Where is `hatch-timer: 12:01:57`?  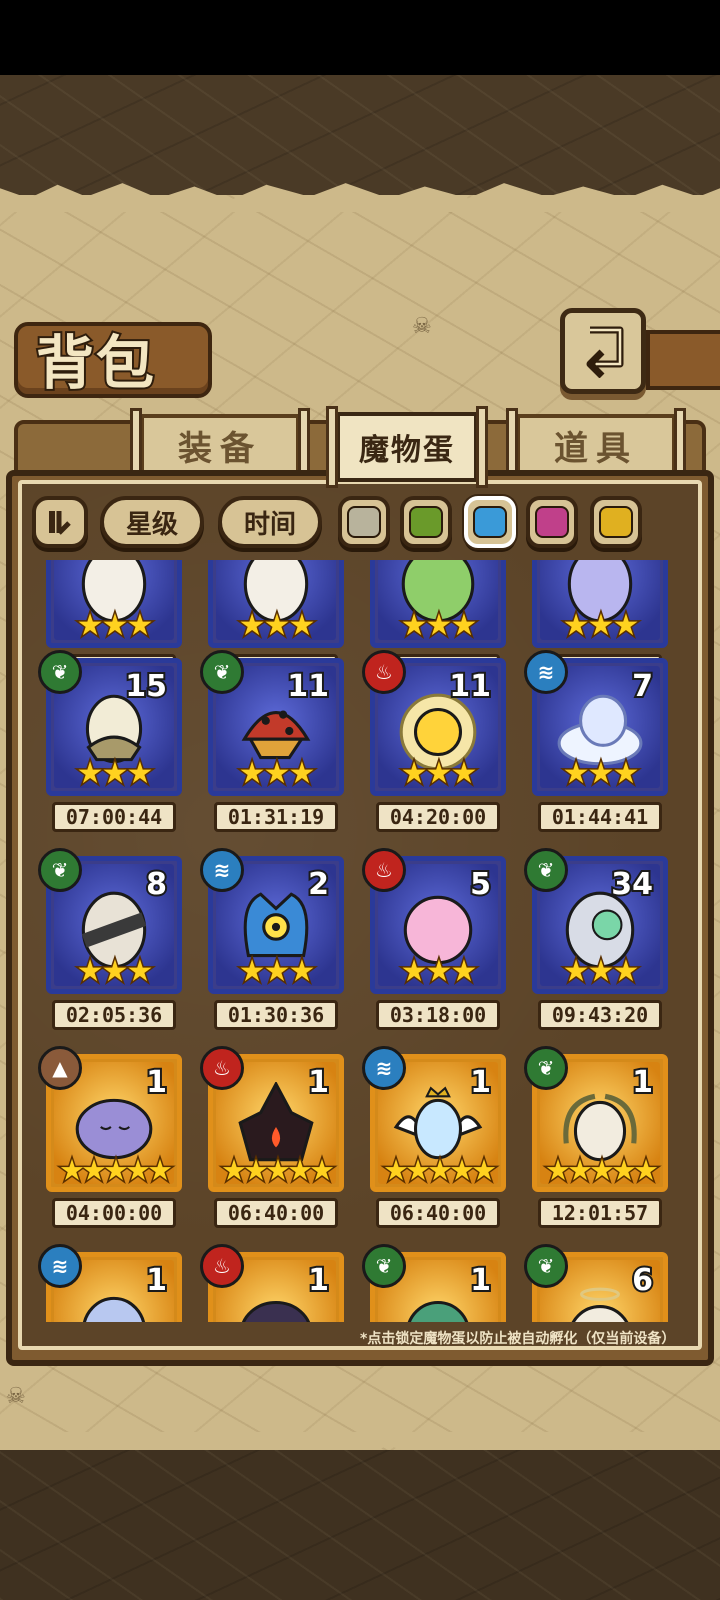
hatch-timer: 12:01:57 is located at coordinates (600, 1213).